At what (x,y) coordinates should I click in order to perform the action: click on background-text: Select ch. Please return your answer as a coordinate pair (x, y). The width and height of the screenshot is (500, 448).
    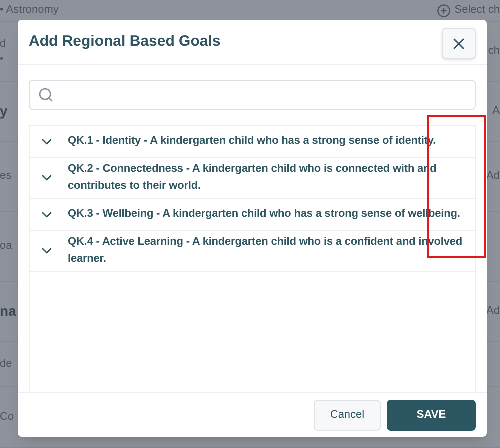
    Looking at the image, I should click on (477, 10).